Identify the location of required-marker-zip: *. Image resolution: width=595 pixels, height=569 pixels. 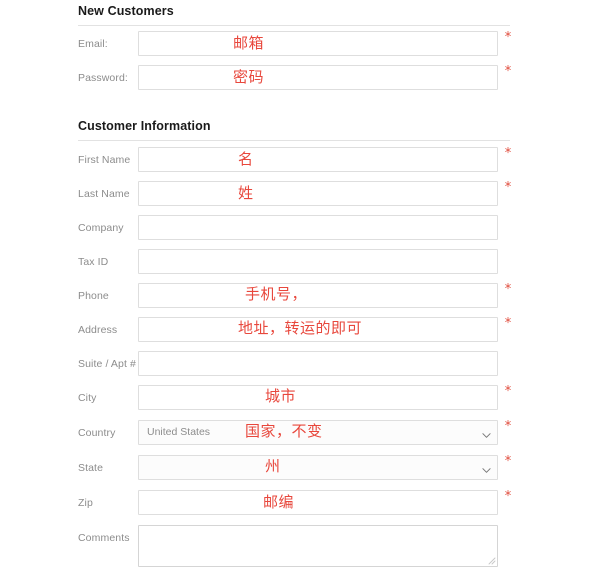
(508, 496).